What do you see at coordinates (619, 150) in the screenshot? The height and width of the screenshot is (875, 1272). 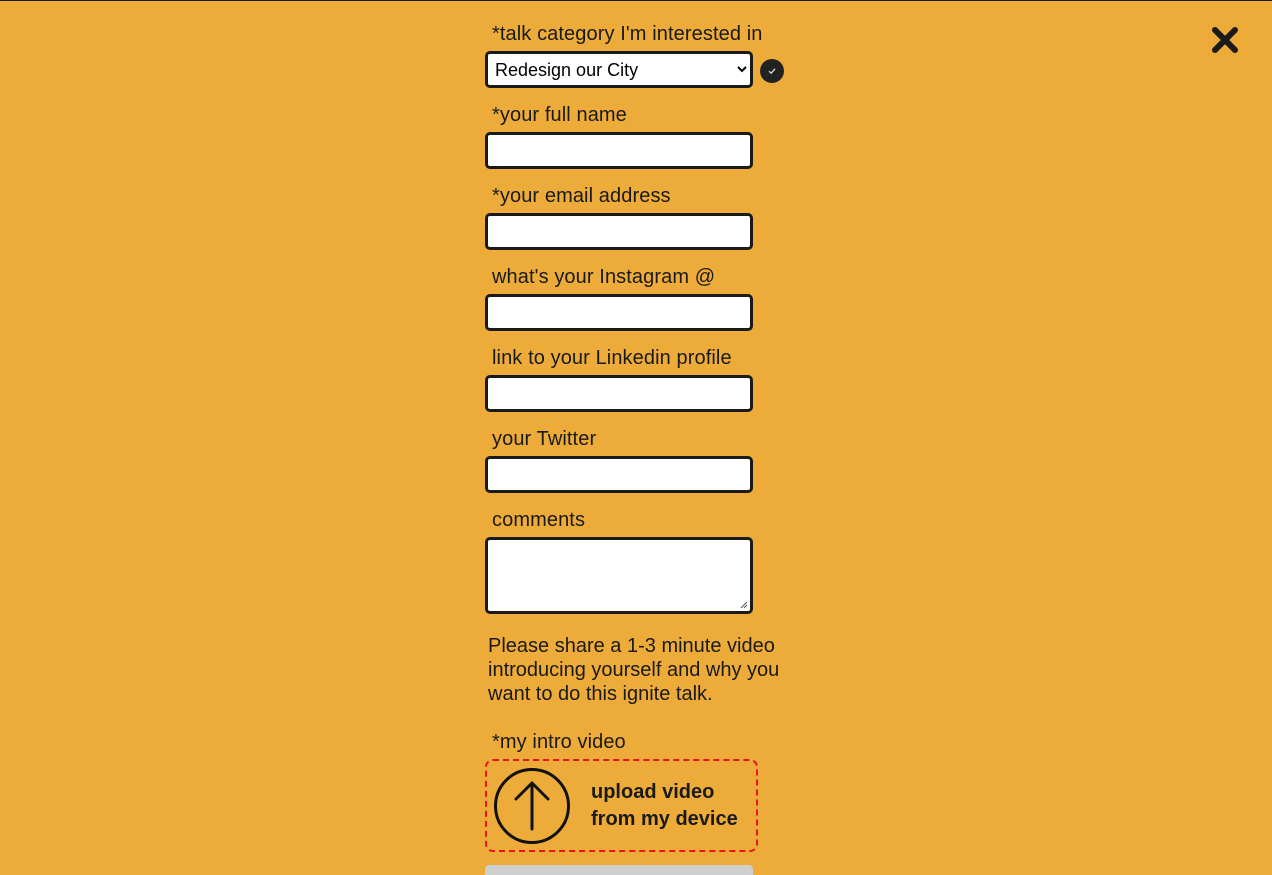 I see `full-name-input` at bounding box center [619, 150].